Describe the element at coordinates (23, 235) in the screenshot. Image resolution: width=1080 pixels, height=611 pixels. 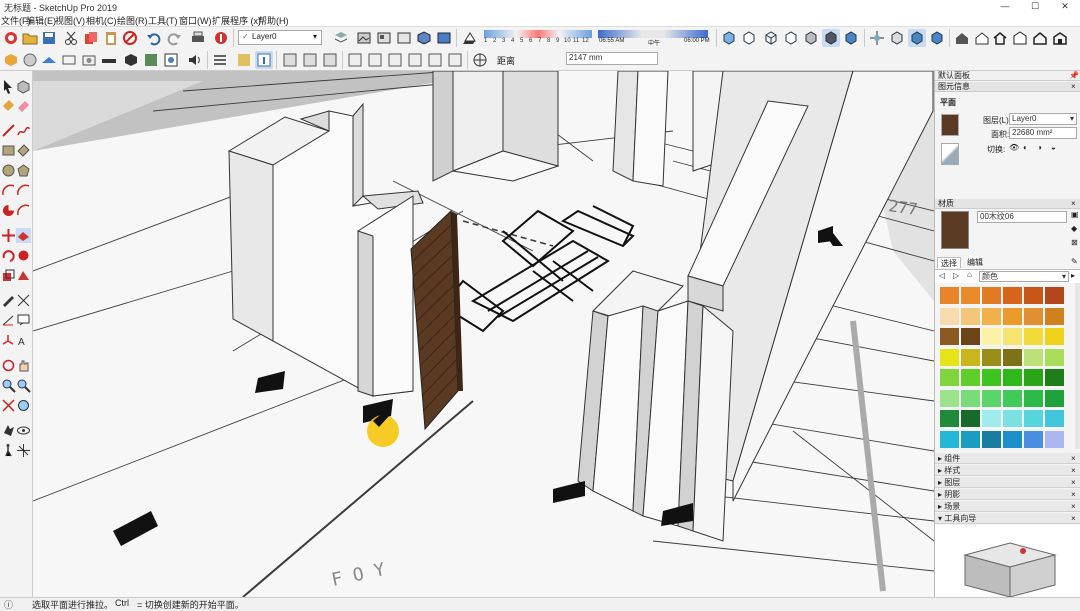
I see `push-pull-icon` at that location.